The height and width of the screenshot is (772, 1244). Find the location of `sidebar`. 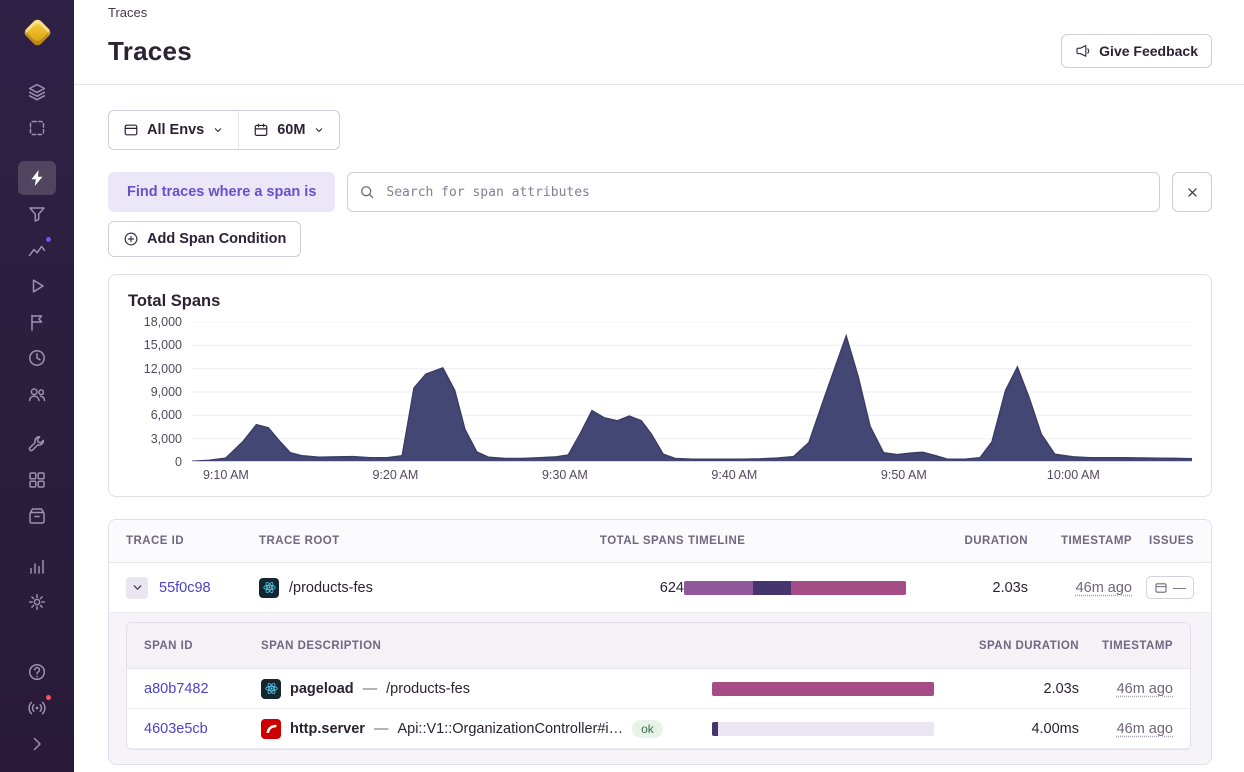

sidebar is located at coordinates (37, 386).